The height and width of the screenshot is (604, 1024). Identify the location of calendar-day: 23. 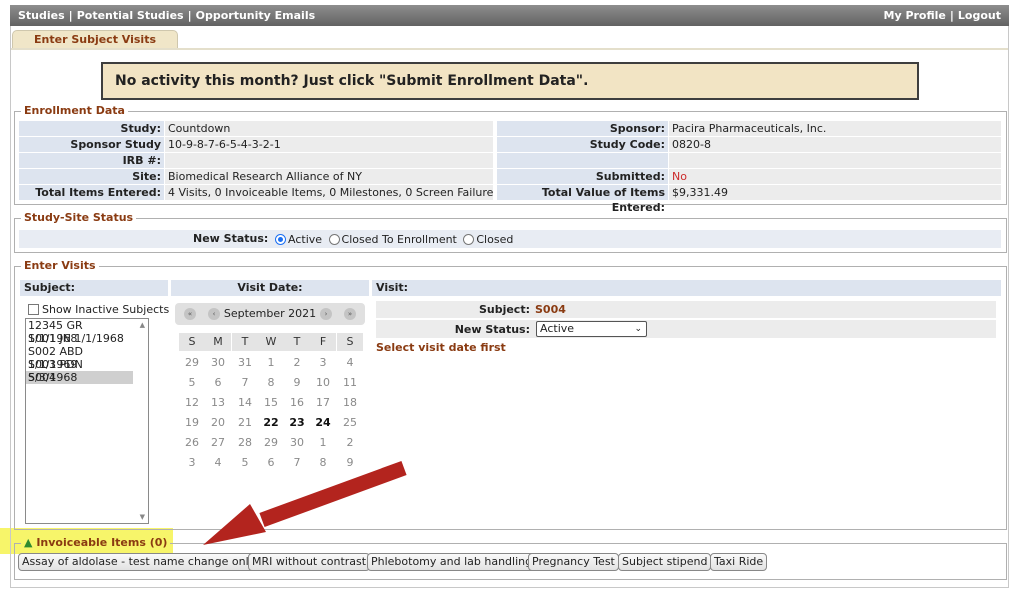
(297, 423).